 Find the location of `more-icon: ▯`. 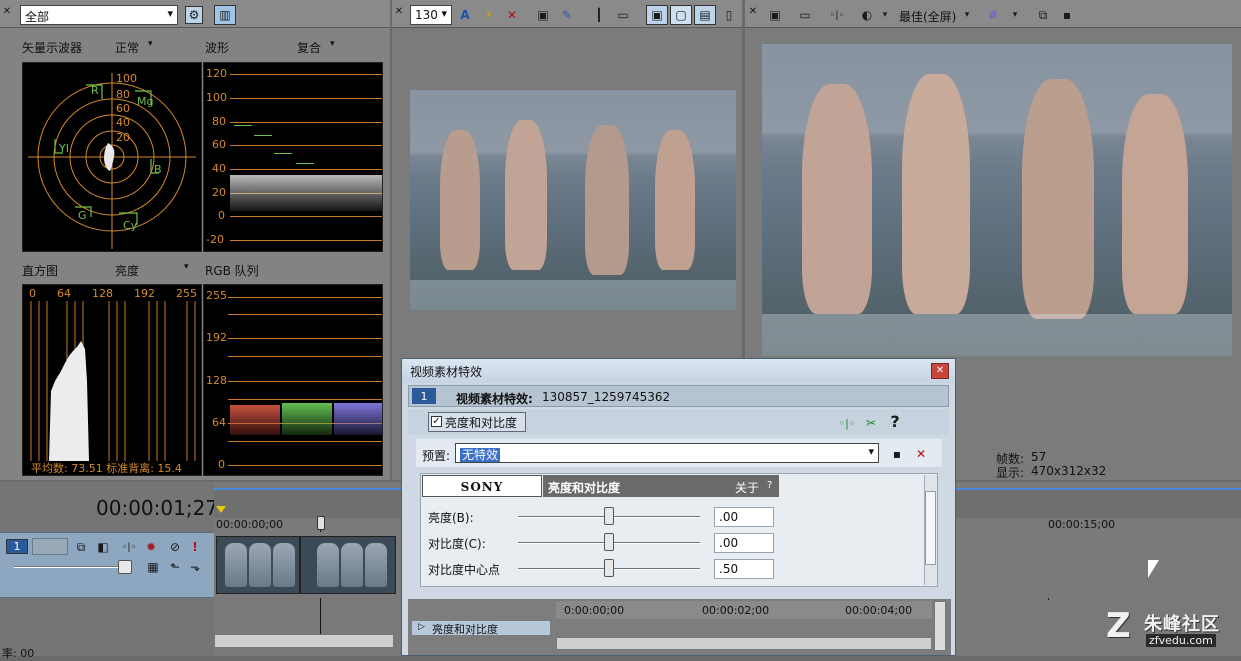

more-icon: ▯ is located at coordinates (729, 15).